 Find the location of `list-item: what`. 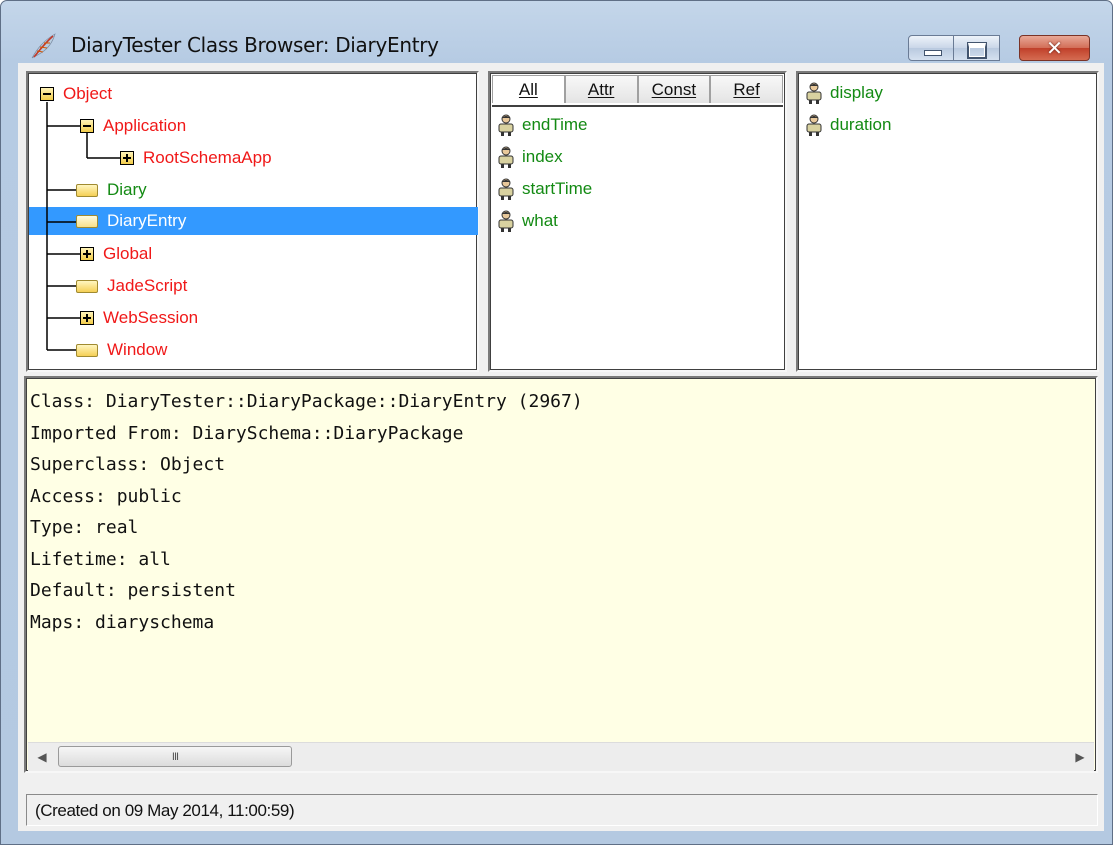

list-item: what is located at coordinates (544, 221).